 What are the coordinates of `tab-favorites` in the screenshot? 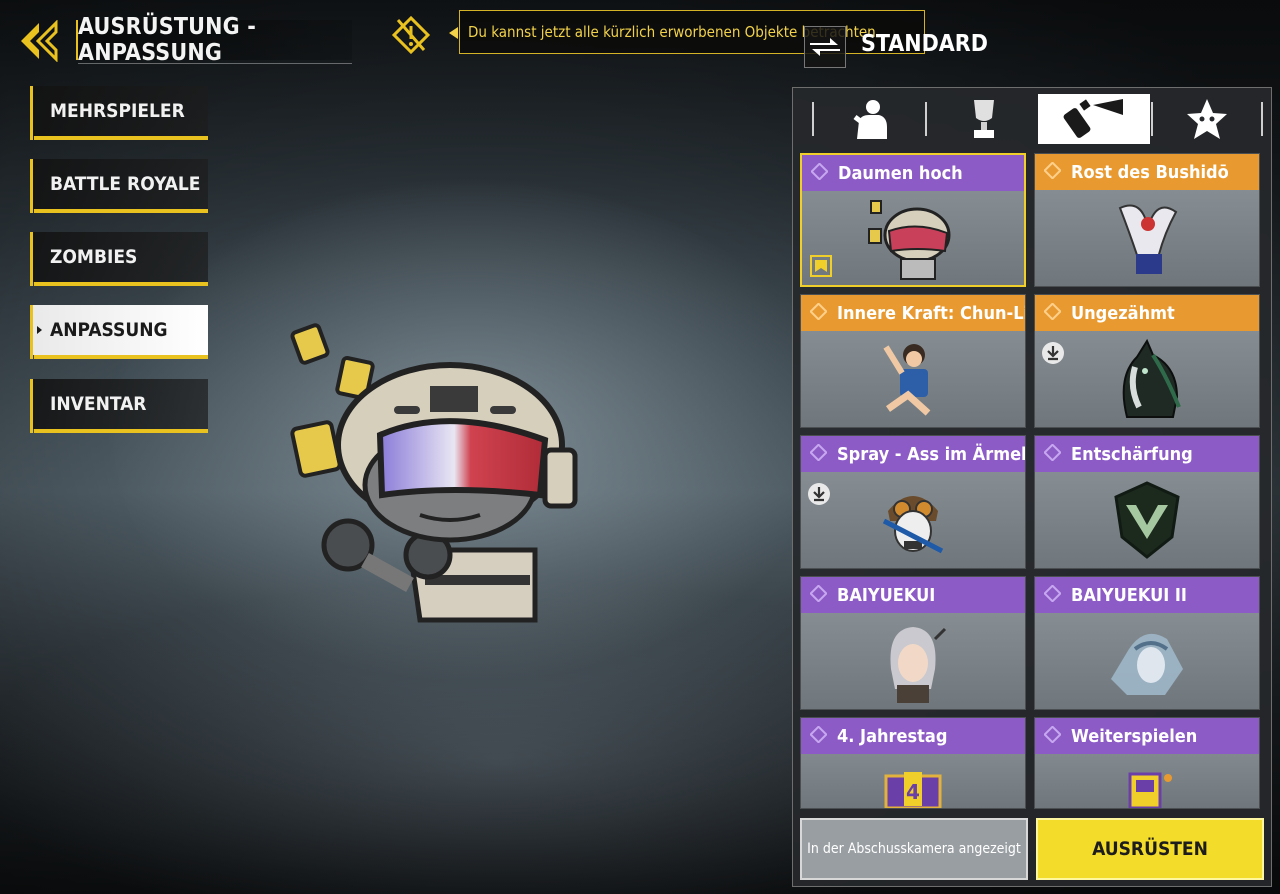 It's located at (1207, 119).